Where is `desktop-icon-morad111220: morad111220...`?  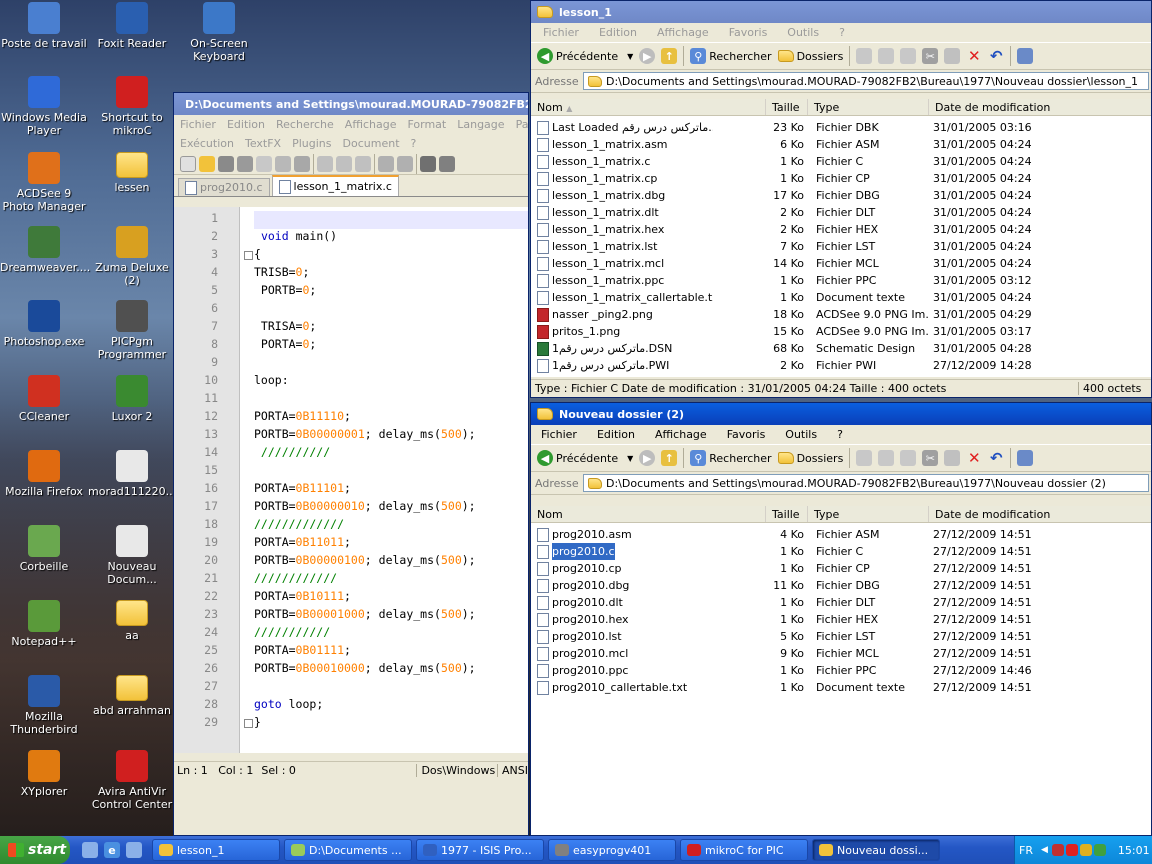 desktop-icon-morad111220: morad111220... is located at coordinates (132, 474).